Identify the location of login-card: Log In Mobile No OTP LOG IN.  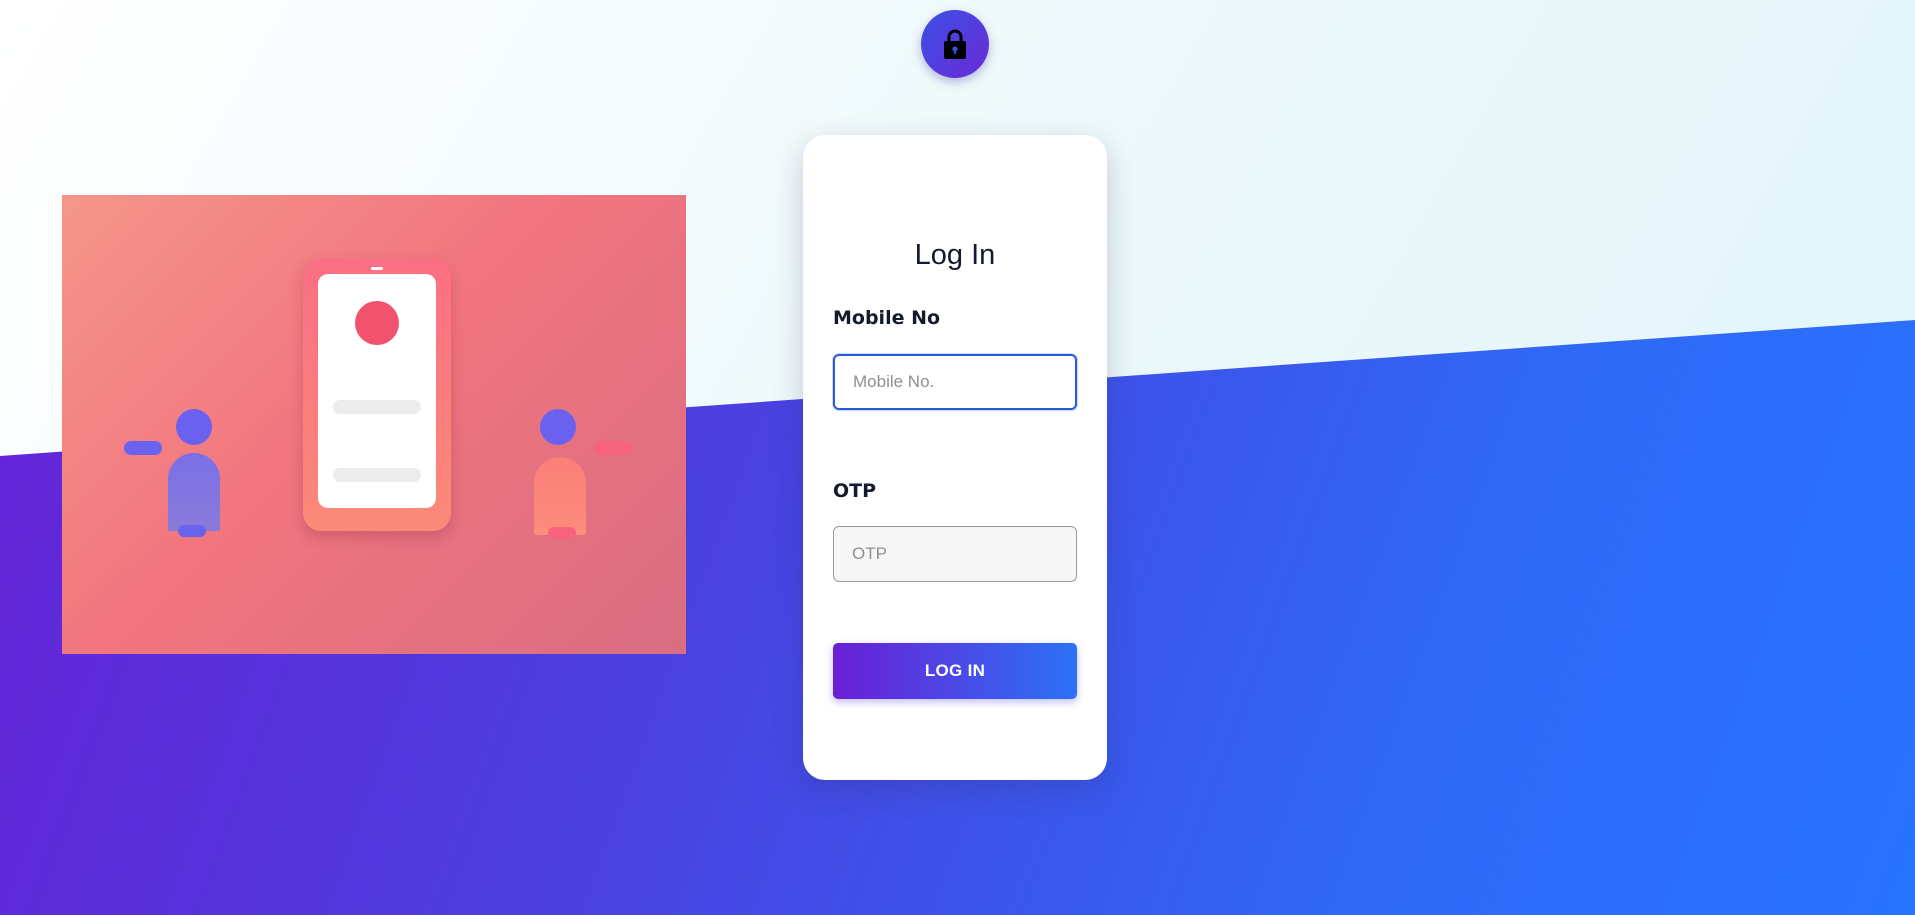
(955, 457).